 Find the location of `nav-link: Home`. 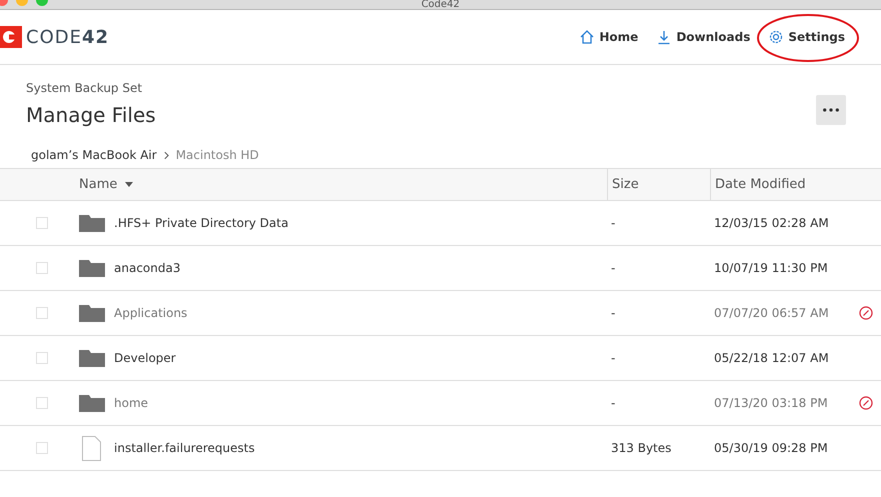

nav-link: Home is located at coordinates (608, 37).